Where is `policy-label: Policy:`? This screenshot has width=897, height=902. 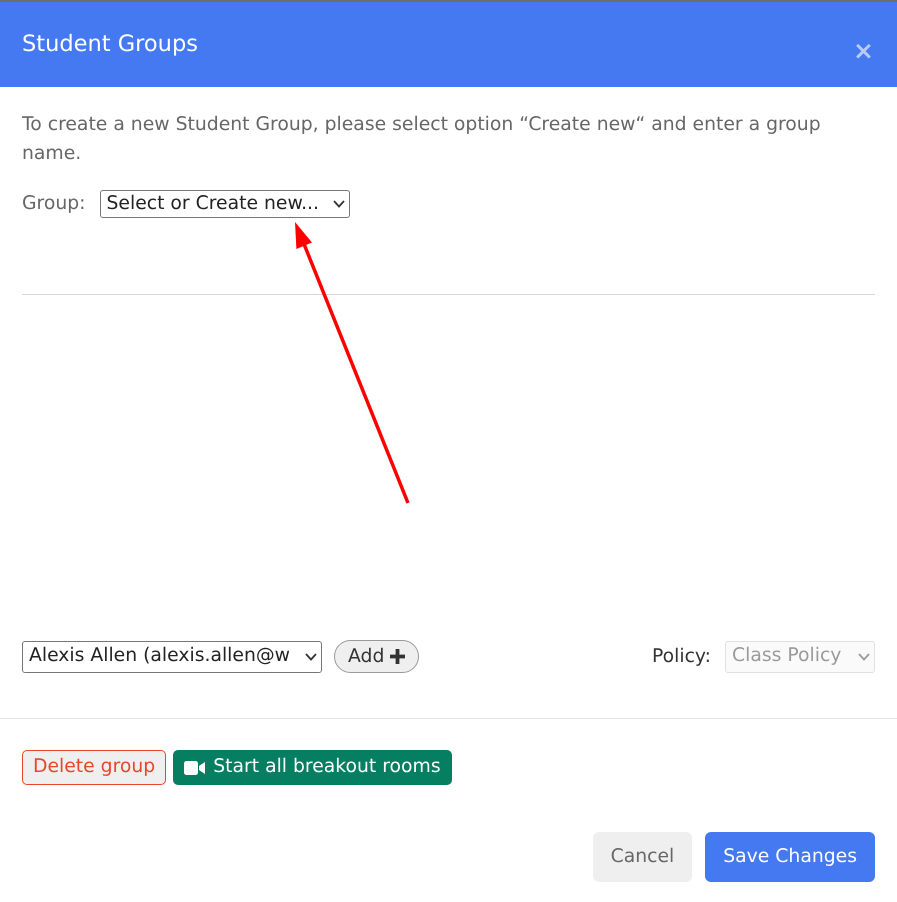 policy-label: Policy: is located at coordinates (681, 656).